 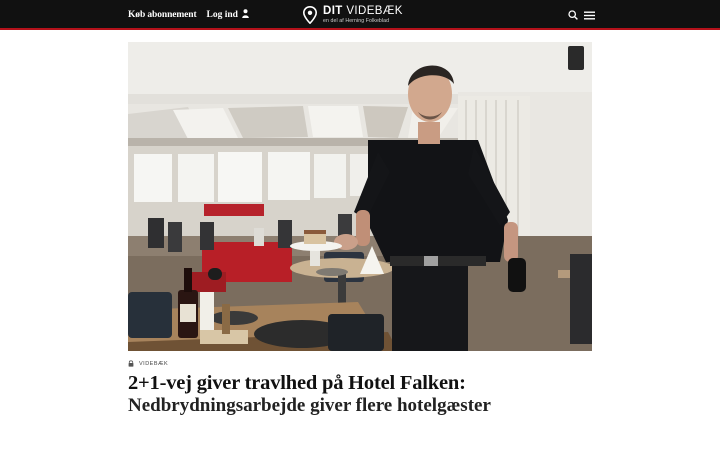 I want to click on subscribe-link: Køb abonnement, so click(x=162, y=15).